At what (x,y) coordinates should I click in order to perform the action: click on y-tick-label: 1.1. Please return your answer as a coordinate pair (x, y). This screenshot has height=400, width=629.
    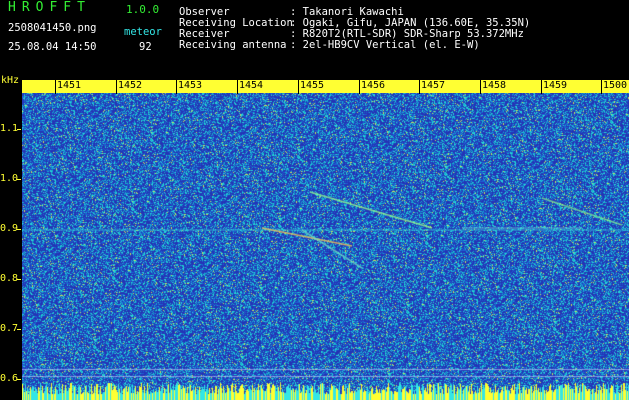
    Looking at the image, I should click on (9, 128).